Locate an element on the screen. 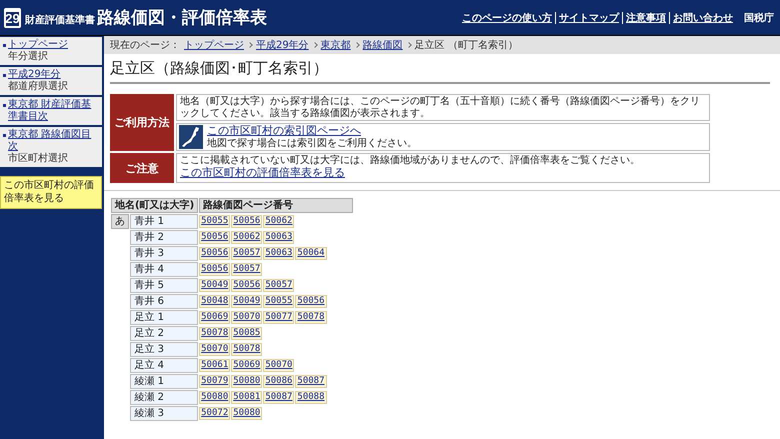  sidebar-caption: 都道府県選択 is located at coordinates (38, 87).